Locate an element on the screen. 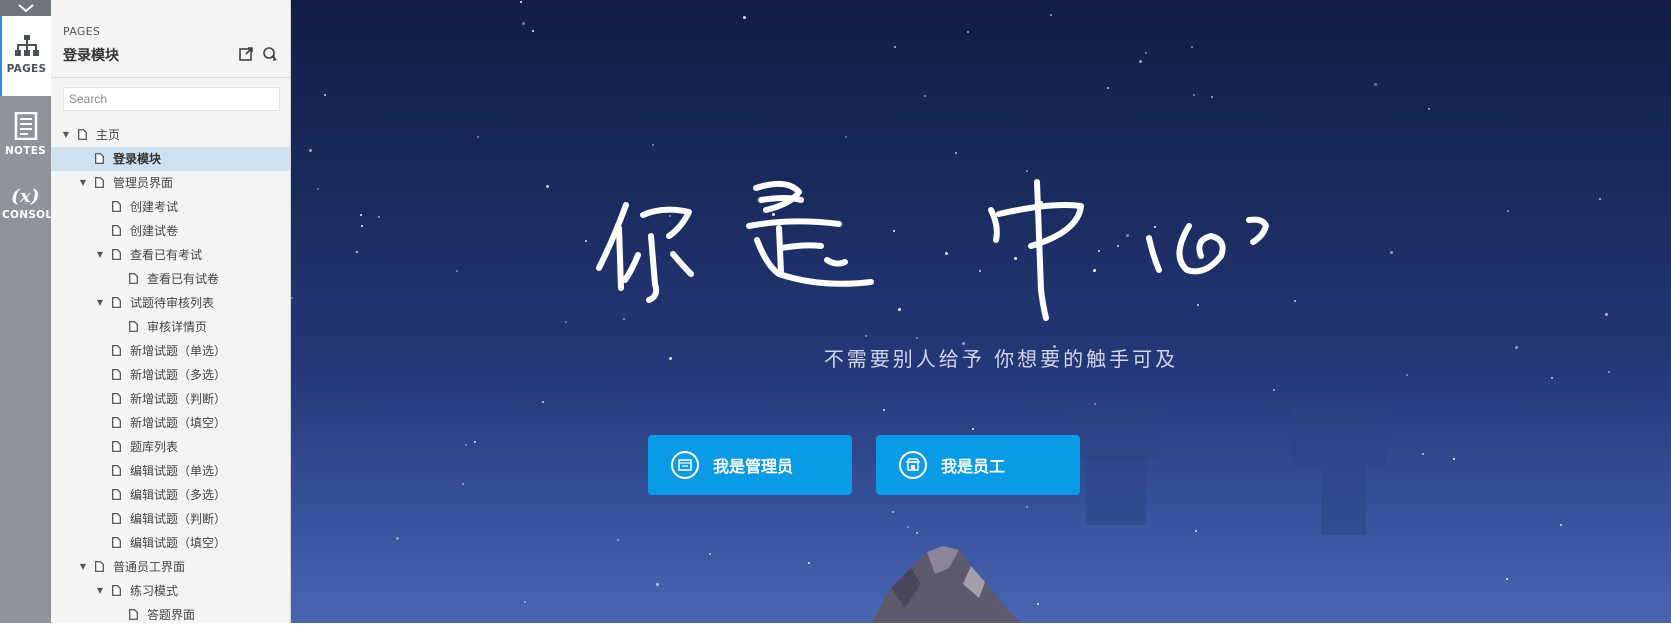 The image size is (1671, 627). tree-node-label: 查看已有考试 is located at coordinates (166, 255).